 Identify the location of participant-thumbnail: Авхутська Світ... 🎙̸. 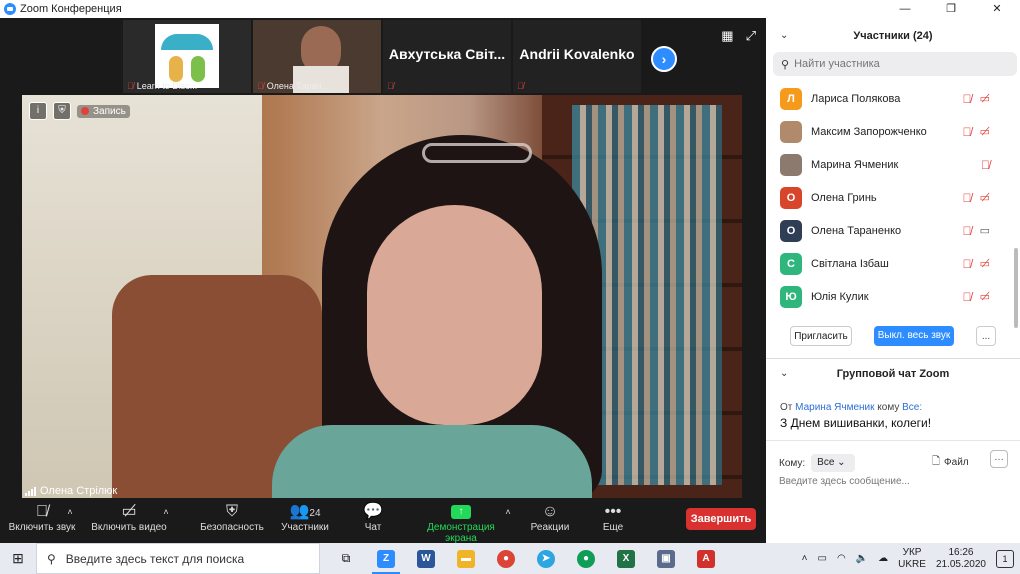
(447, 56).